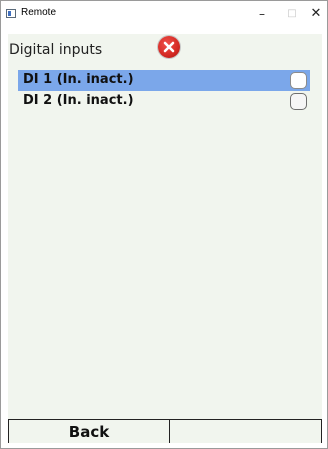  I want to click on list-item-label: DI 2 (In. inact.), so click(78, 100).